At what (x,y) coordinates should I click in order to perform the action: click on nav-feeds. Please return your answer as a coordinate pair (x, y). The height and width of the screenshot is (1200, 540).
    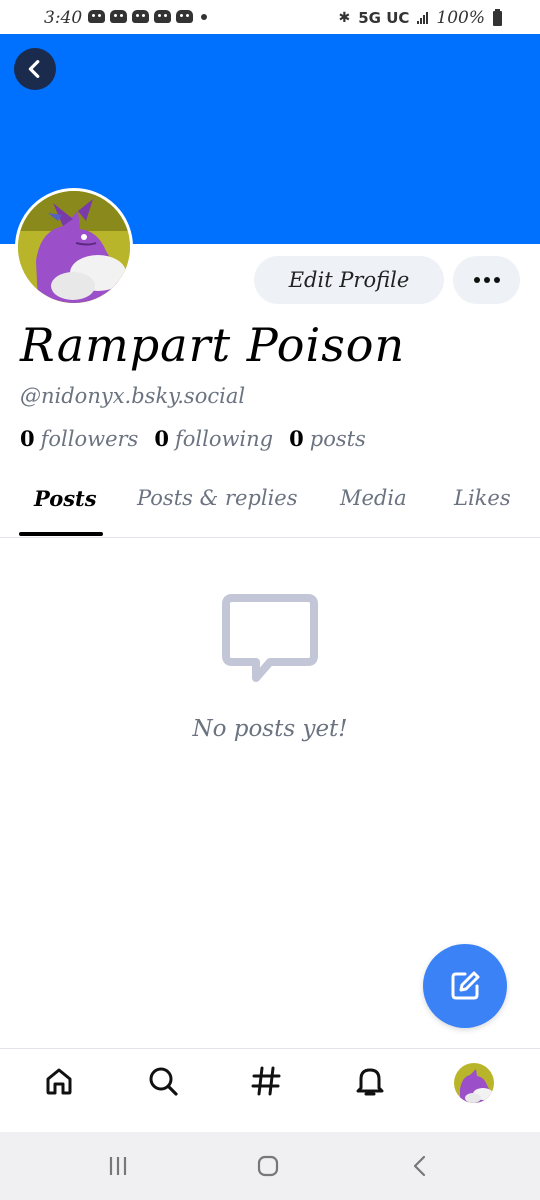
    Looking at the image, I should click on (266, 1081).